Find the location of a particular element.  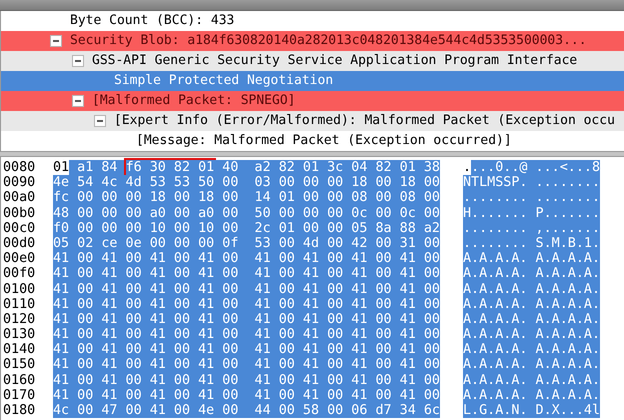

tree-row: Simple Protected Negotiation is located at coordinates (312, 81).